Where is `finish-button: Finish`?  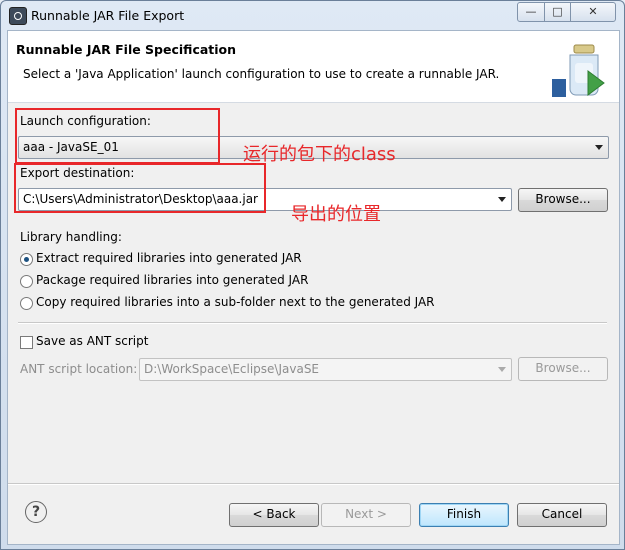
finish-button: Finish is located at coordinates (464, 515).